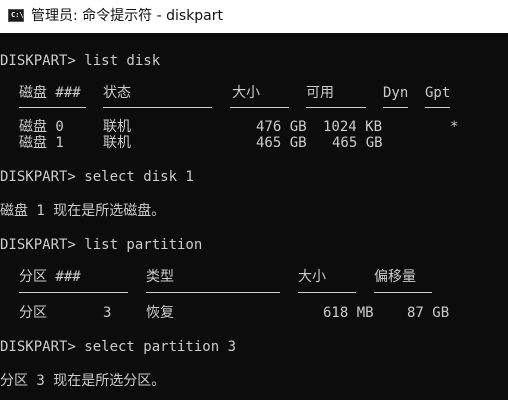 The height and width of the screenshot is (400, 508). What do you see at coordinates (97, 177) in the screenshot?
I see `command-line-select-disk: DISKPART> select disk 1` at bounding box center [97, 177].